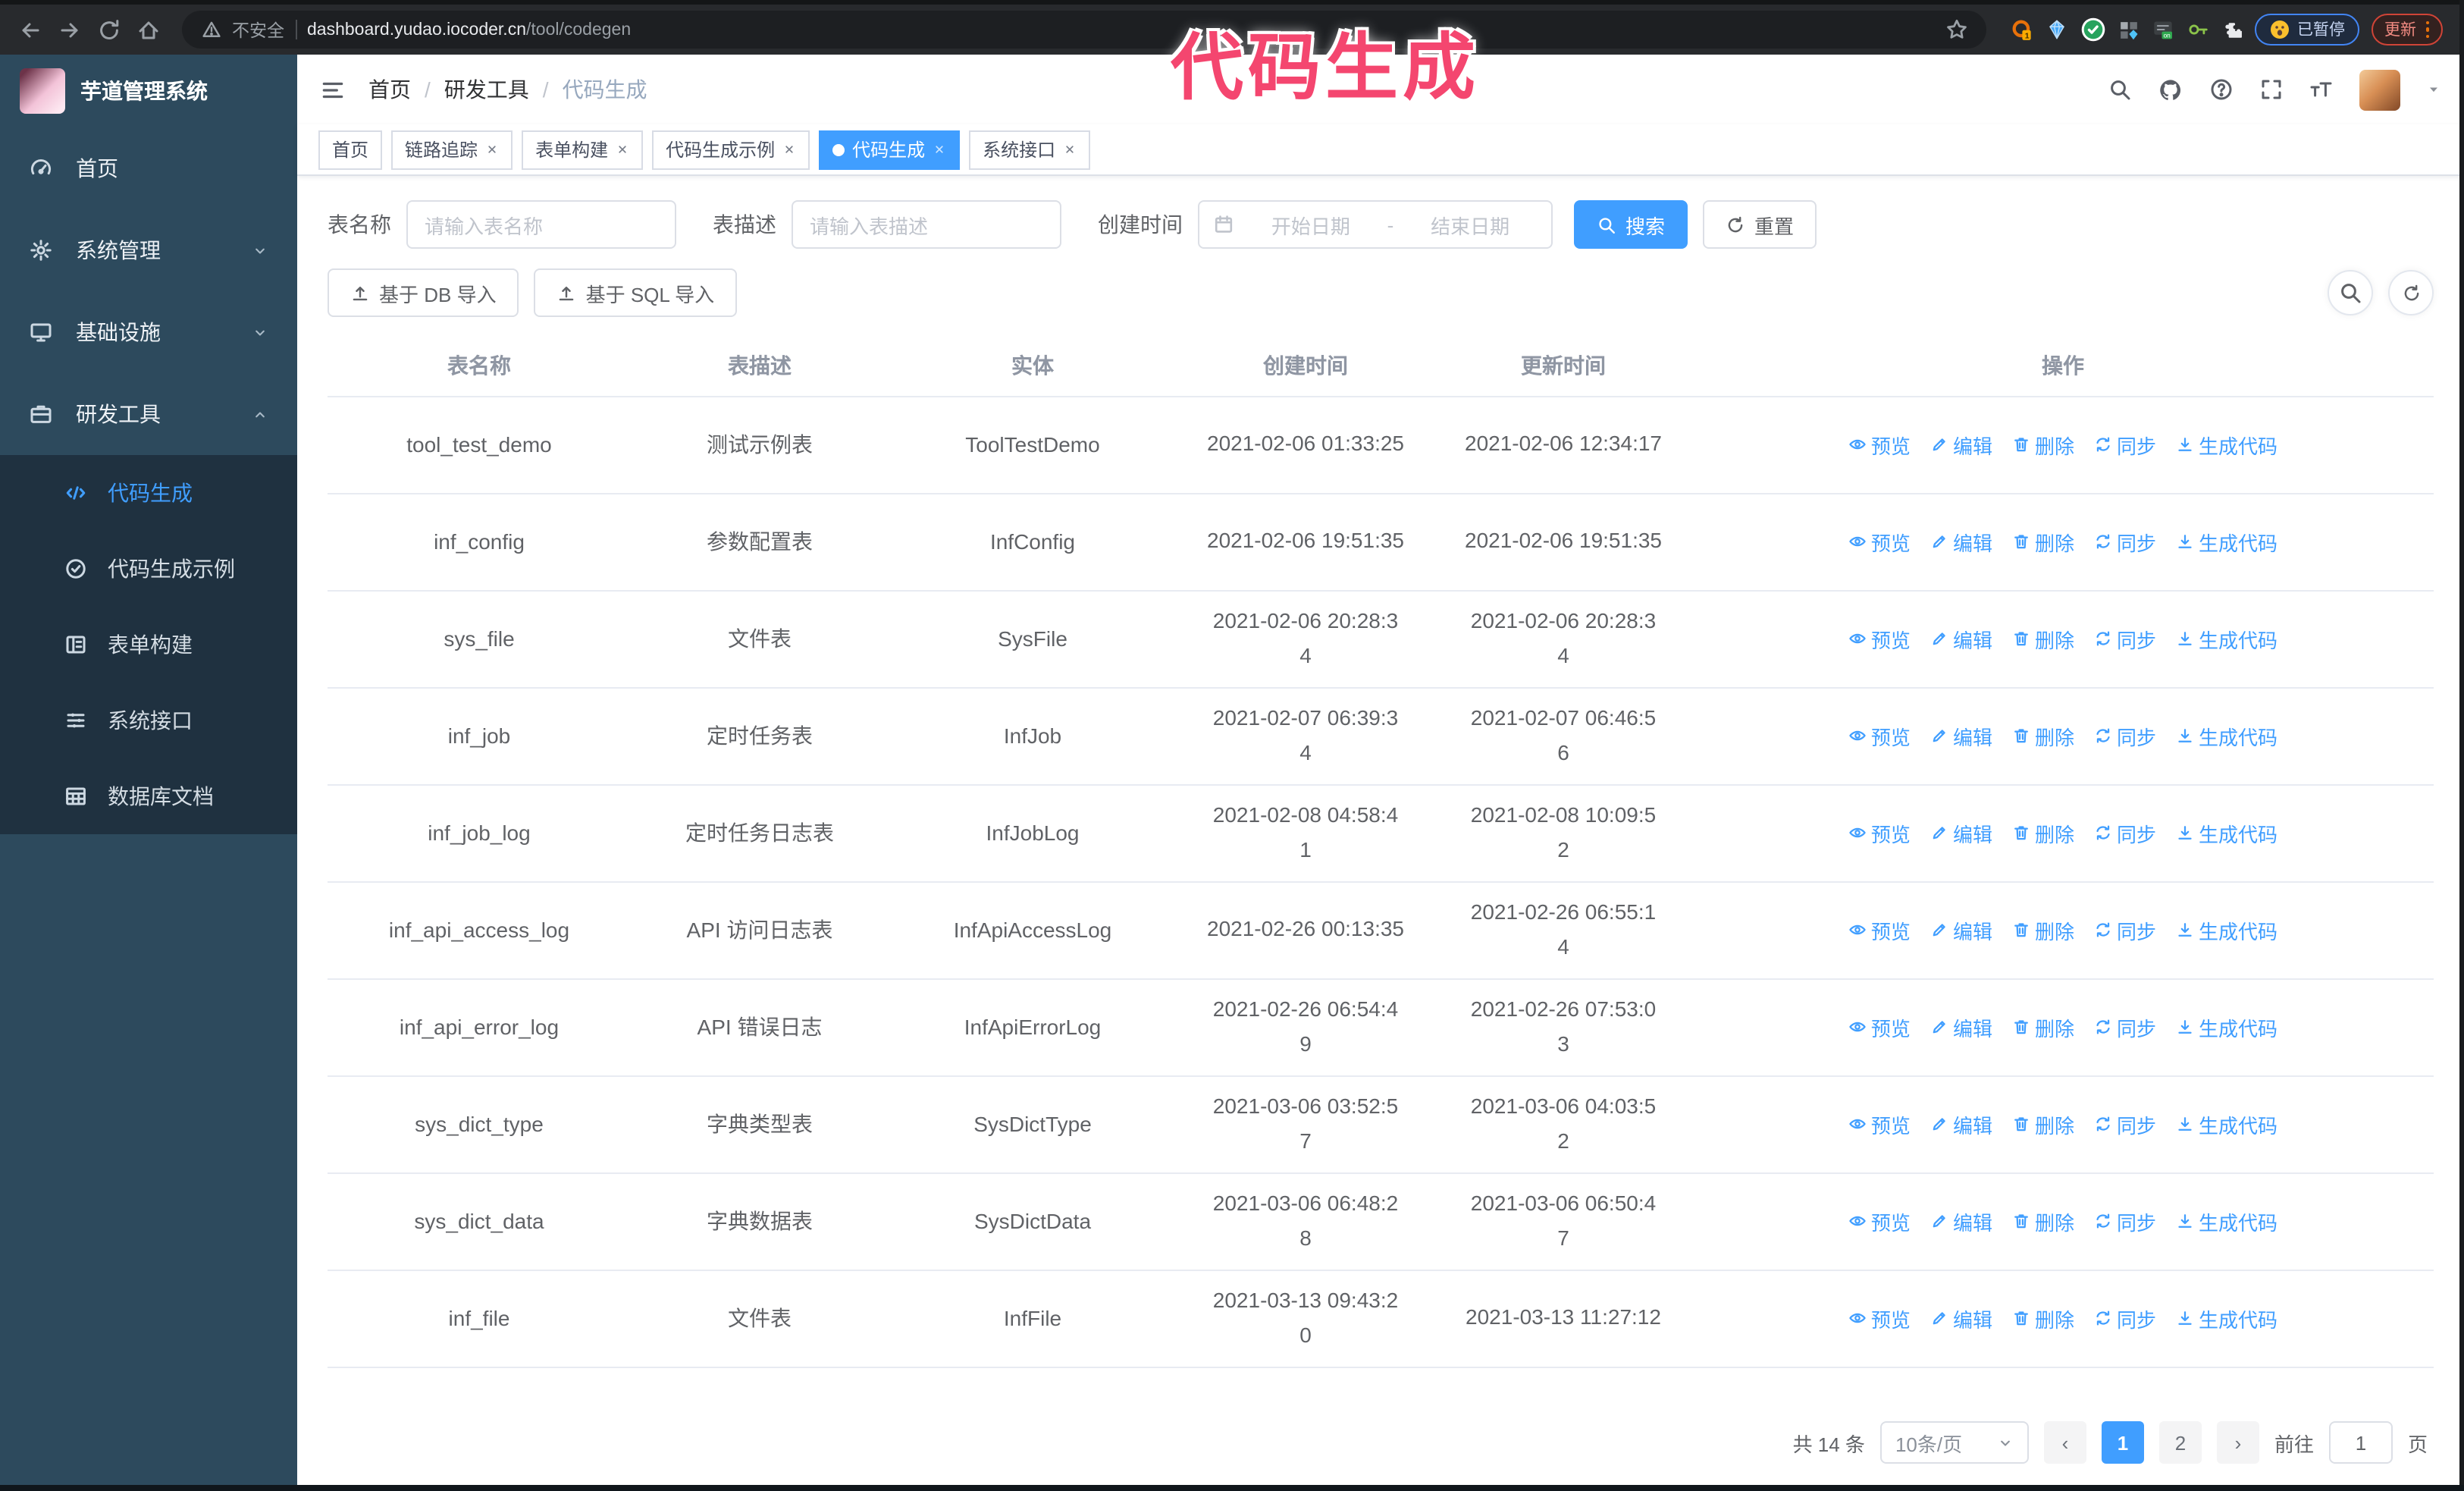 Image resolution: width=2464 pixels, height=1491 pixels. I want to click on dark-on-extension-icon: on, so click(2163, 29).